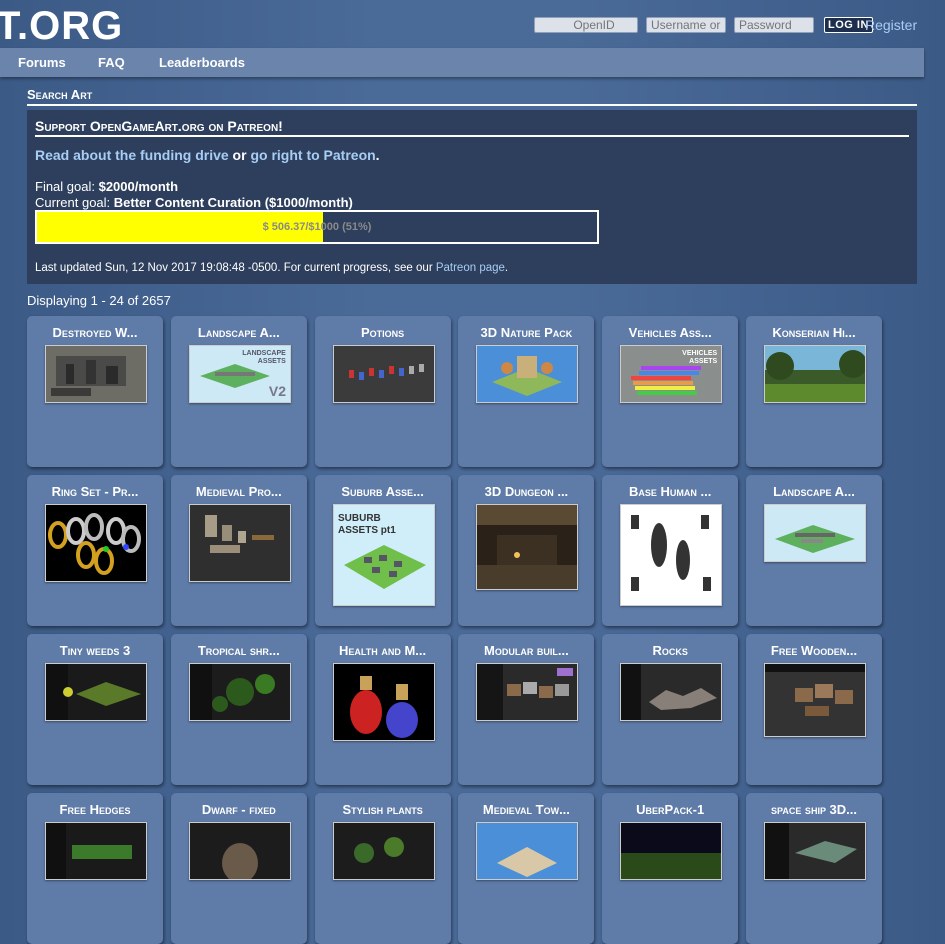  I want to click on patreon-page-link: Patreon page, so click(470, 268).